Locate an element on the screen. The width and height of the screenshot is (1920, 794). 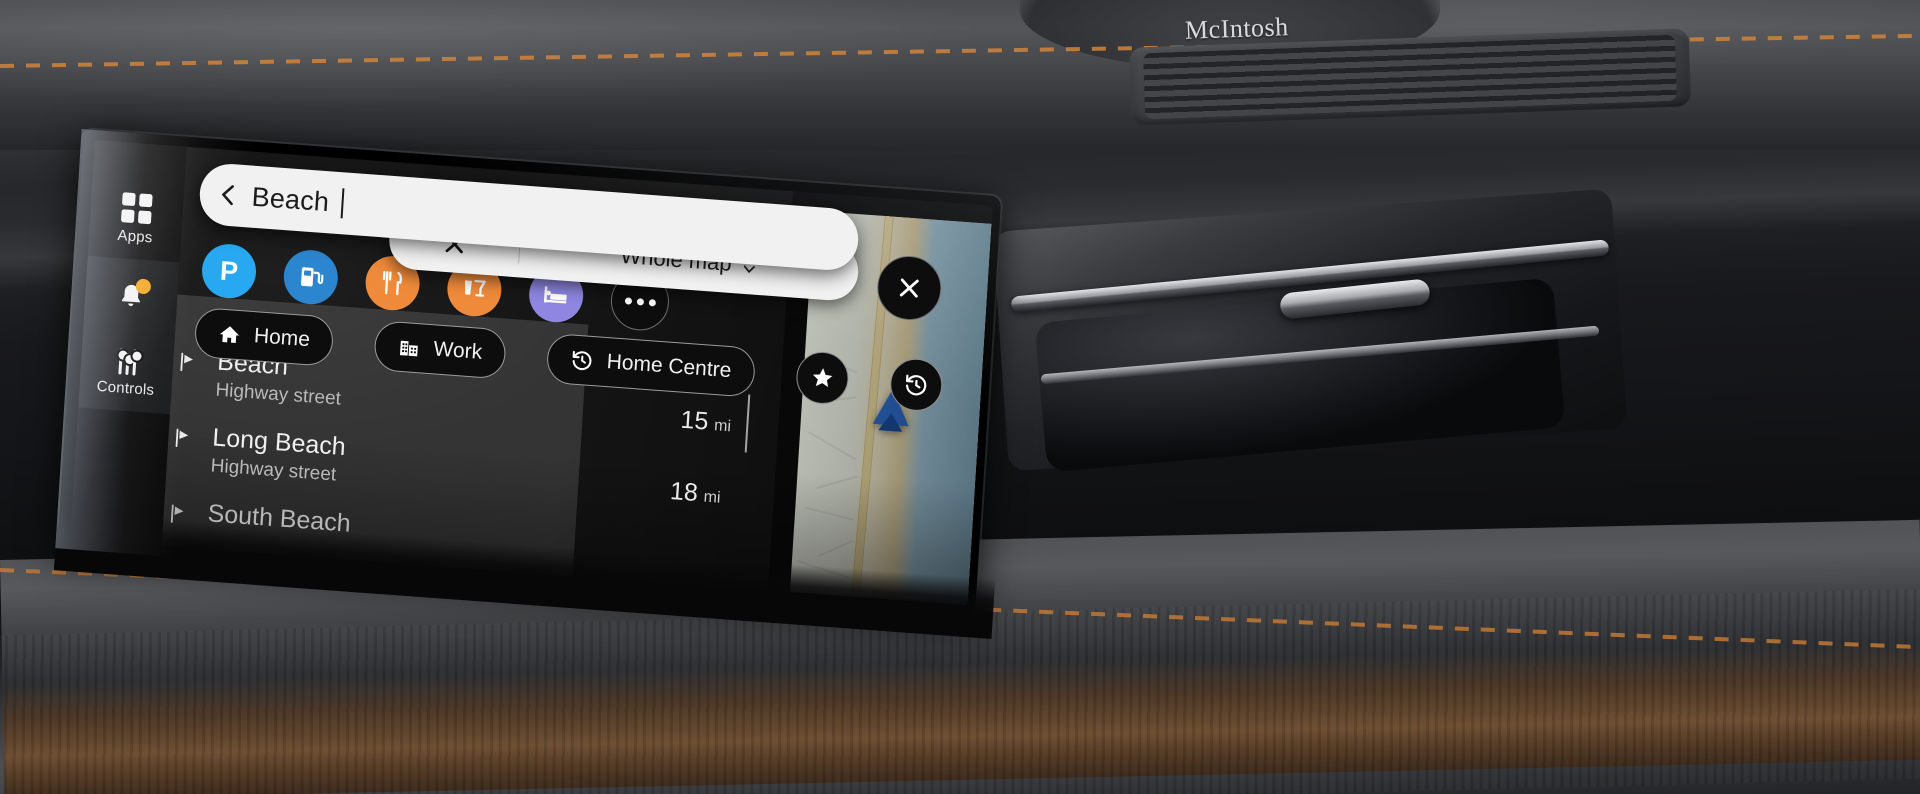
quick-action-home: Home is located at coordinates (264, 336).